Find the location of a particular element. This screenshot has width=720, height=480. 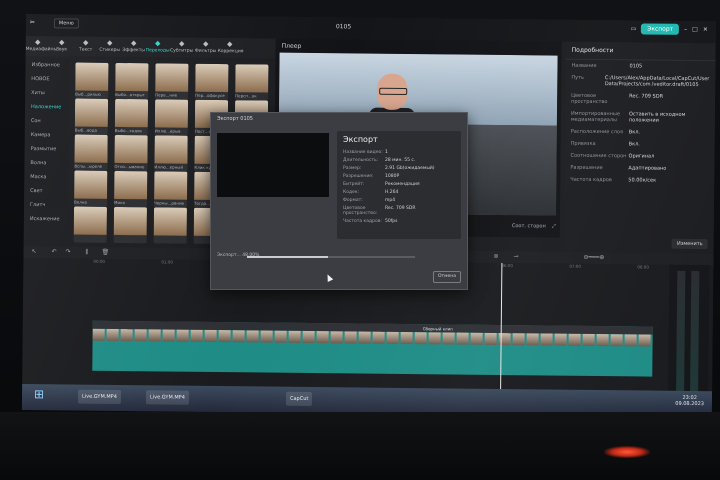

video-track is located at coordinates (372, 348).